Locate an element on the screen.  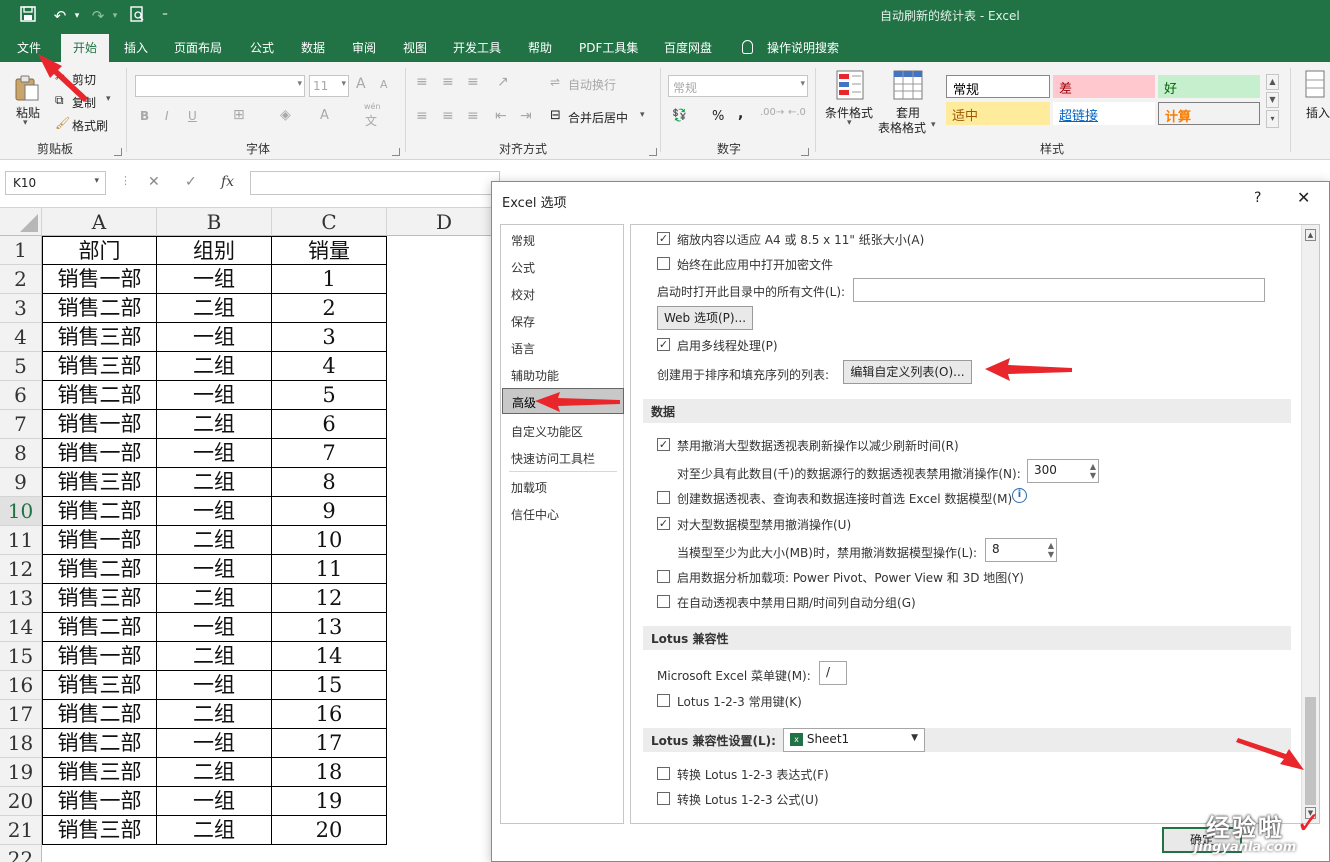
align-right-icon: ≡ is located at coordinates (473, 116).